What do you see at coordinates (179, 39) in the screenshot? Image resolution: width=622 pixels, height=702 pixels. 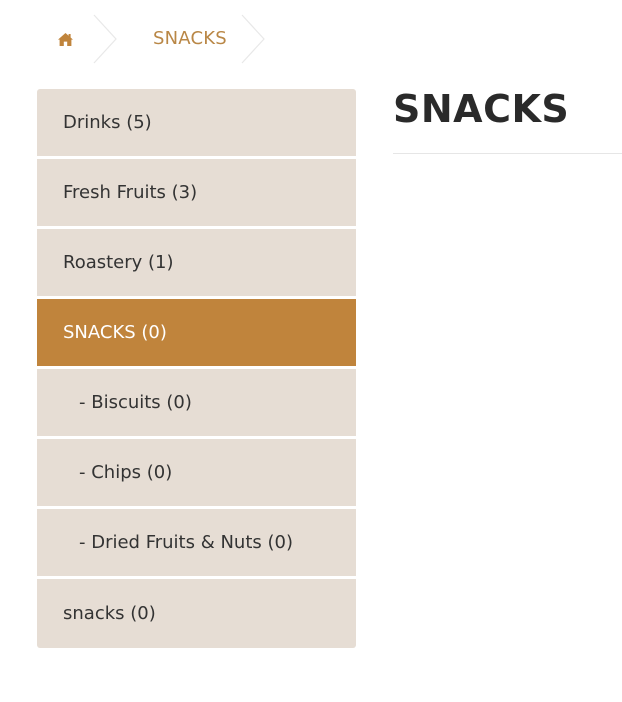 I see `breadcrumb-current-label: SNACKS` at bounding box center [179, 39].